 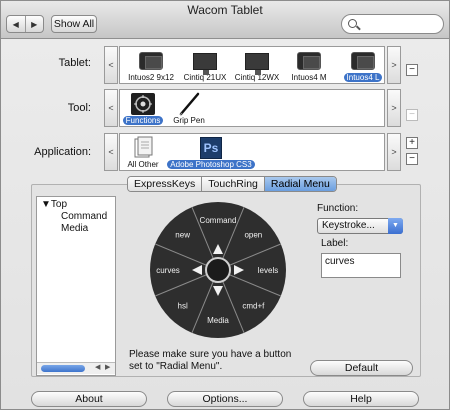 What do you see at coordinates (165, 184) in the screenshot?
I see `tab-expresskeys: ExpressKeys` at bounding box center [165, 184].